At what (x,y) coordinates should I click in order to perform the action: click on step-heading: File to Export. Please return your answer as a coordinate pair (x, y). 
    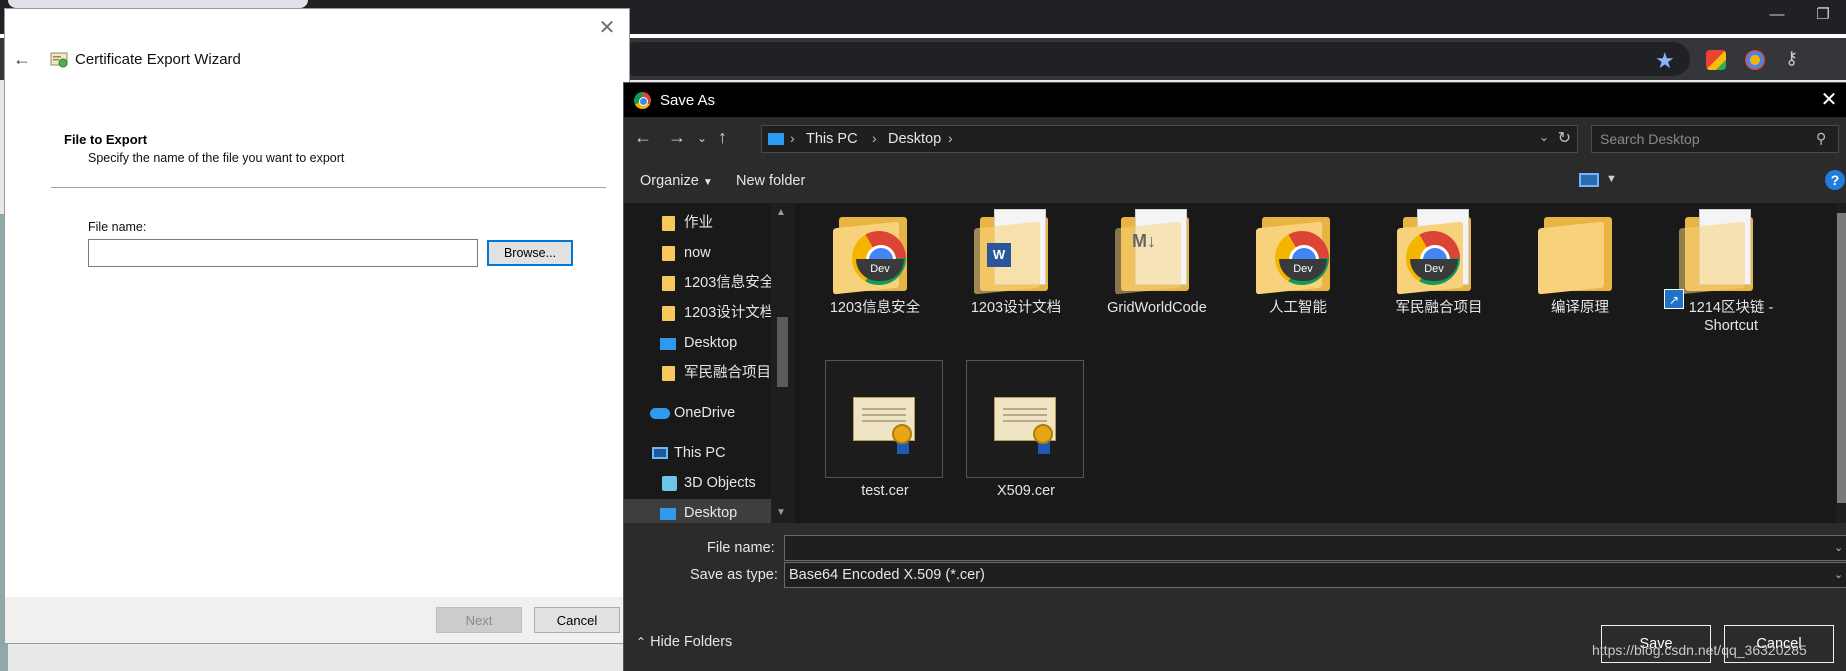
    Looking at the image, I should click on (106, 139).